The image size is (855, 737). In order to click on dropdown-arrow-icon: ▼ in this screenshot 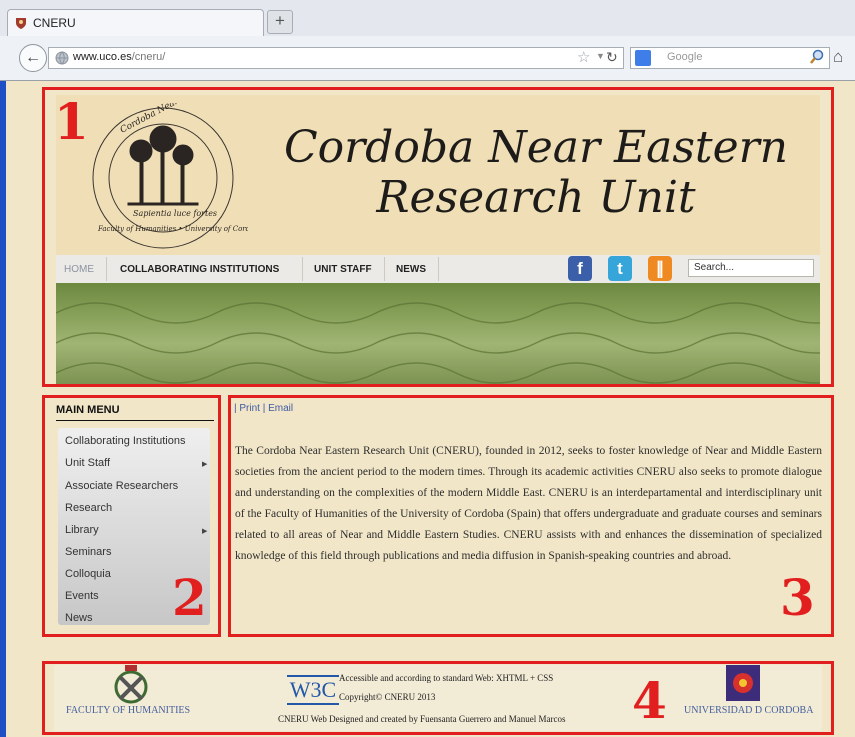, I will do `click(600, 56)`.